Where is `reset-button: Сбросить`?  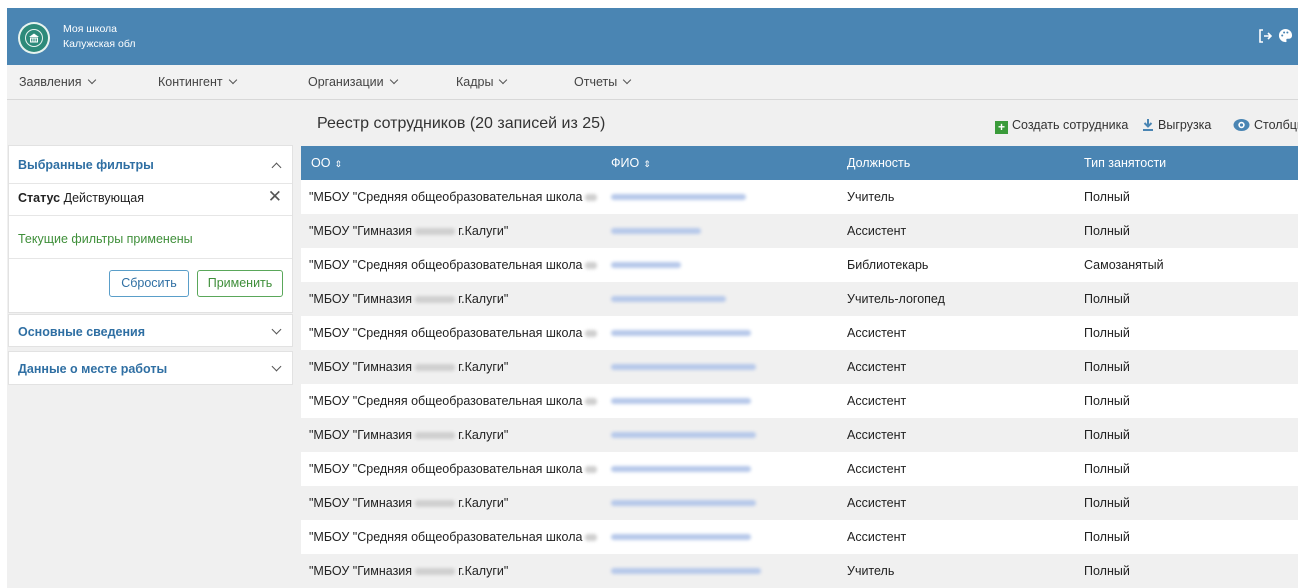
reset-button: Сбросить is located at coordinates (149, 283).